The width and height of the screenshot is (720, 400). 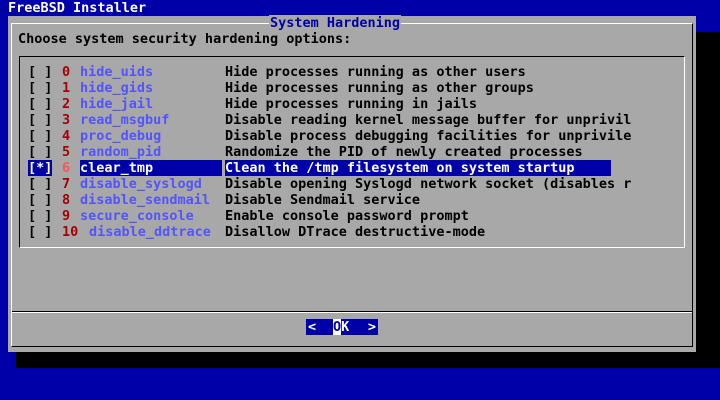 I want to click on option-name: read_msgbuf, so click(x=125, y=120).